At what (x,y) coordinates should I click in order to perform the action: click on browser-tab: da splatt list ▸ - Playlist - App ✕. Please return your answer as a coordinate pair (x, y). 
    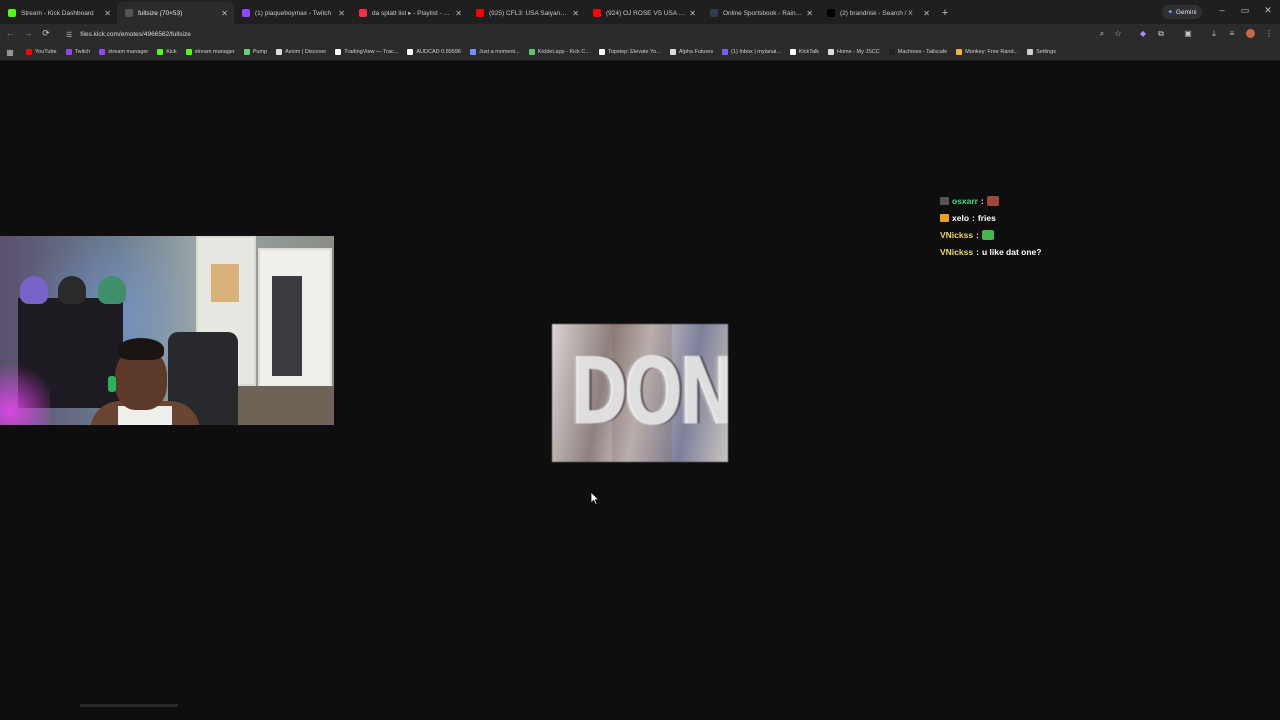
    Looking at the image, I should click on (409, 13).